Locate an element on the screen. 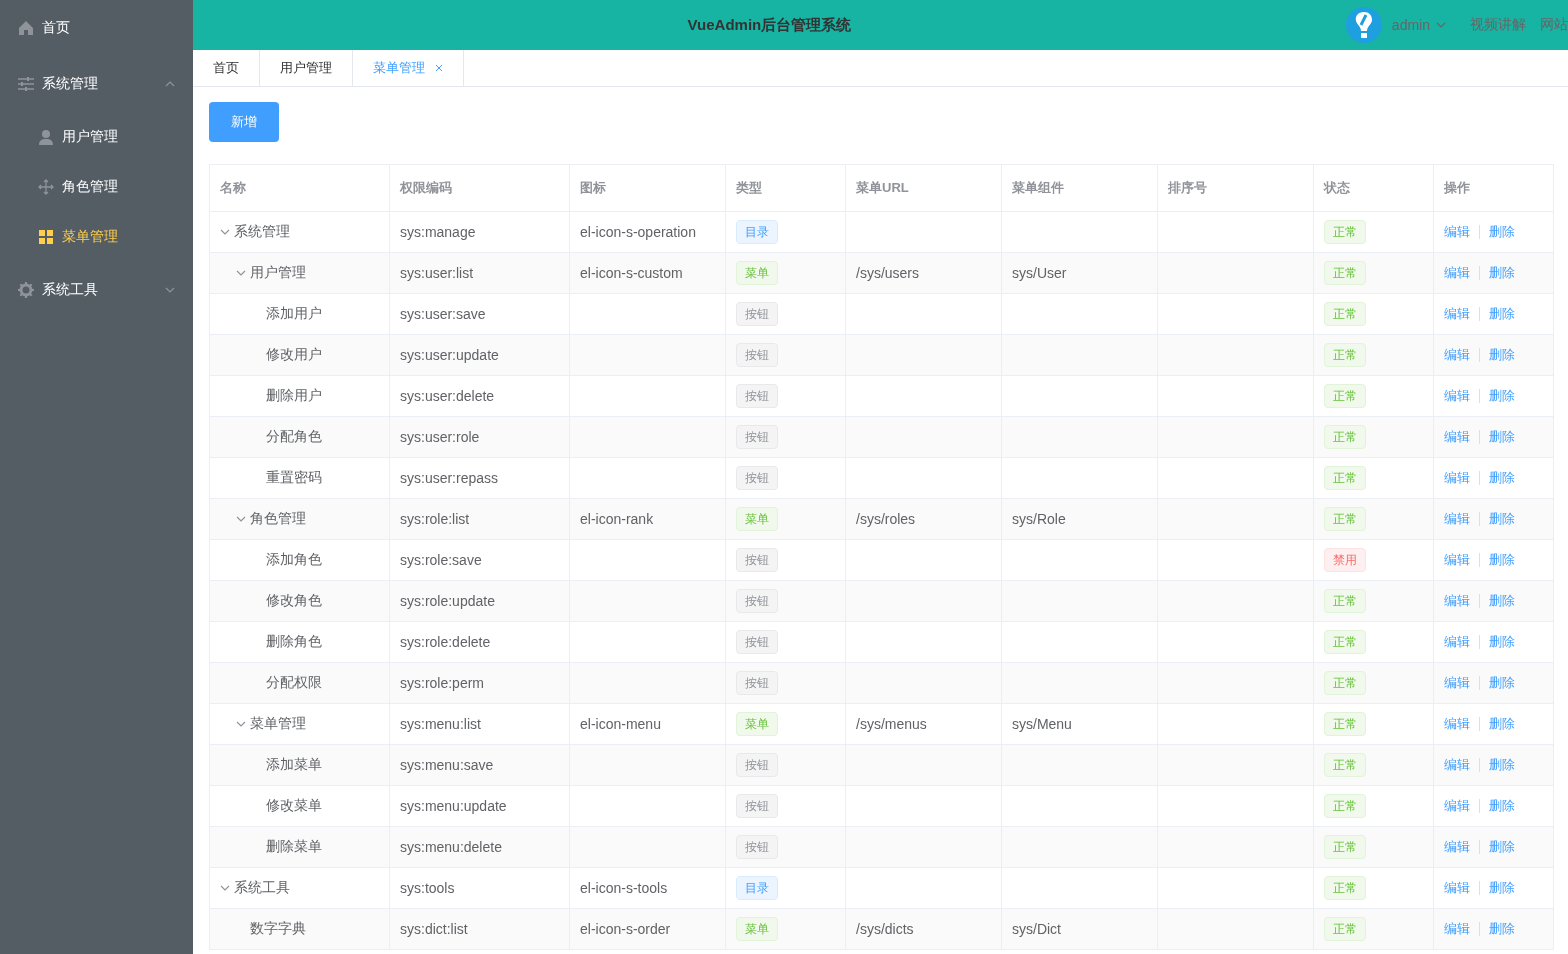  column-header: 菜单URL is located at coordinates (923, 188).